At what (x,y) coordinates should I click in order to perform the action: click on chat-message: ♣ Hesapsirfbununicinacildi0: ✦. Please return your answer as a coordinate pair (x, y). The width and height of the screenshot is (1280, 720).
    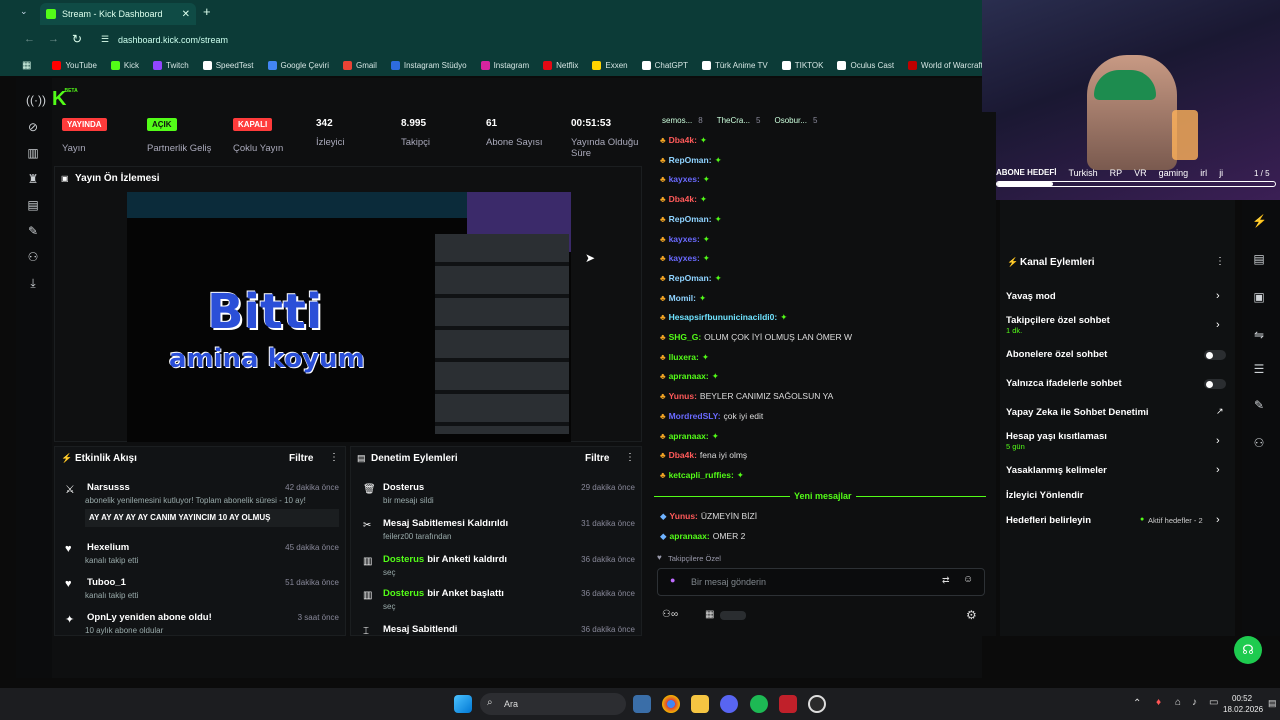
    Looking at the image, I should click on (723, 317).